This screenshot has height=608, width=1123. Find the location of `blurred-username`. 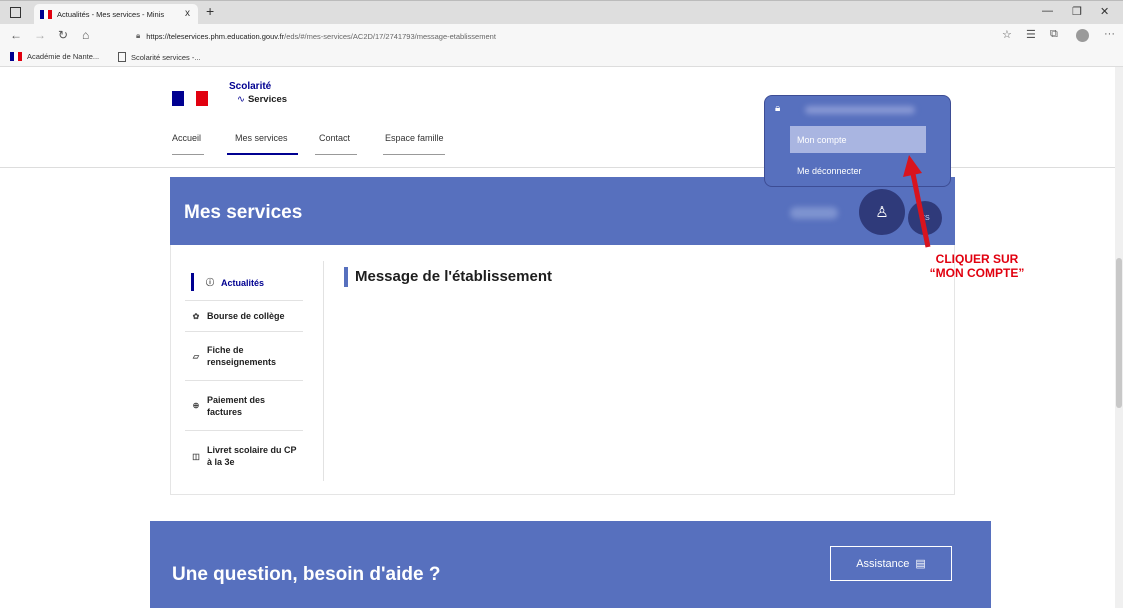

blurred-username is located at coordinates (814, 213).